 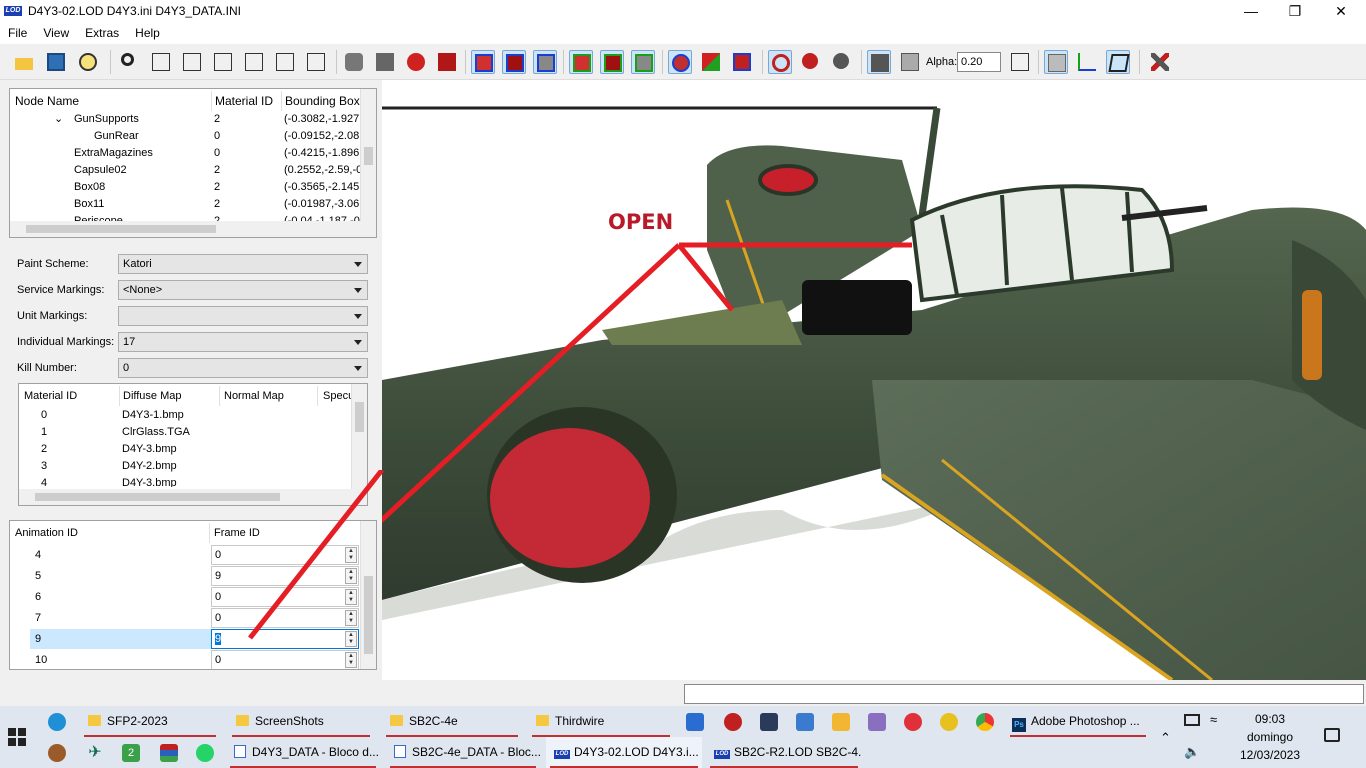 What do you see at coordinates (612, 62) in the screenshot?
I see `green-cube-icon` at bounding box center [612, 62].